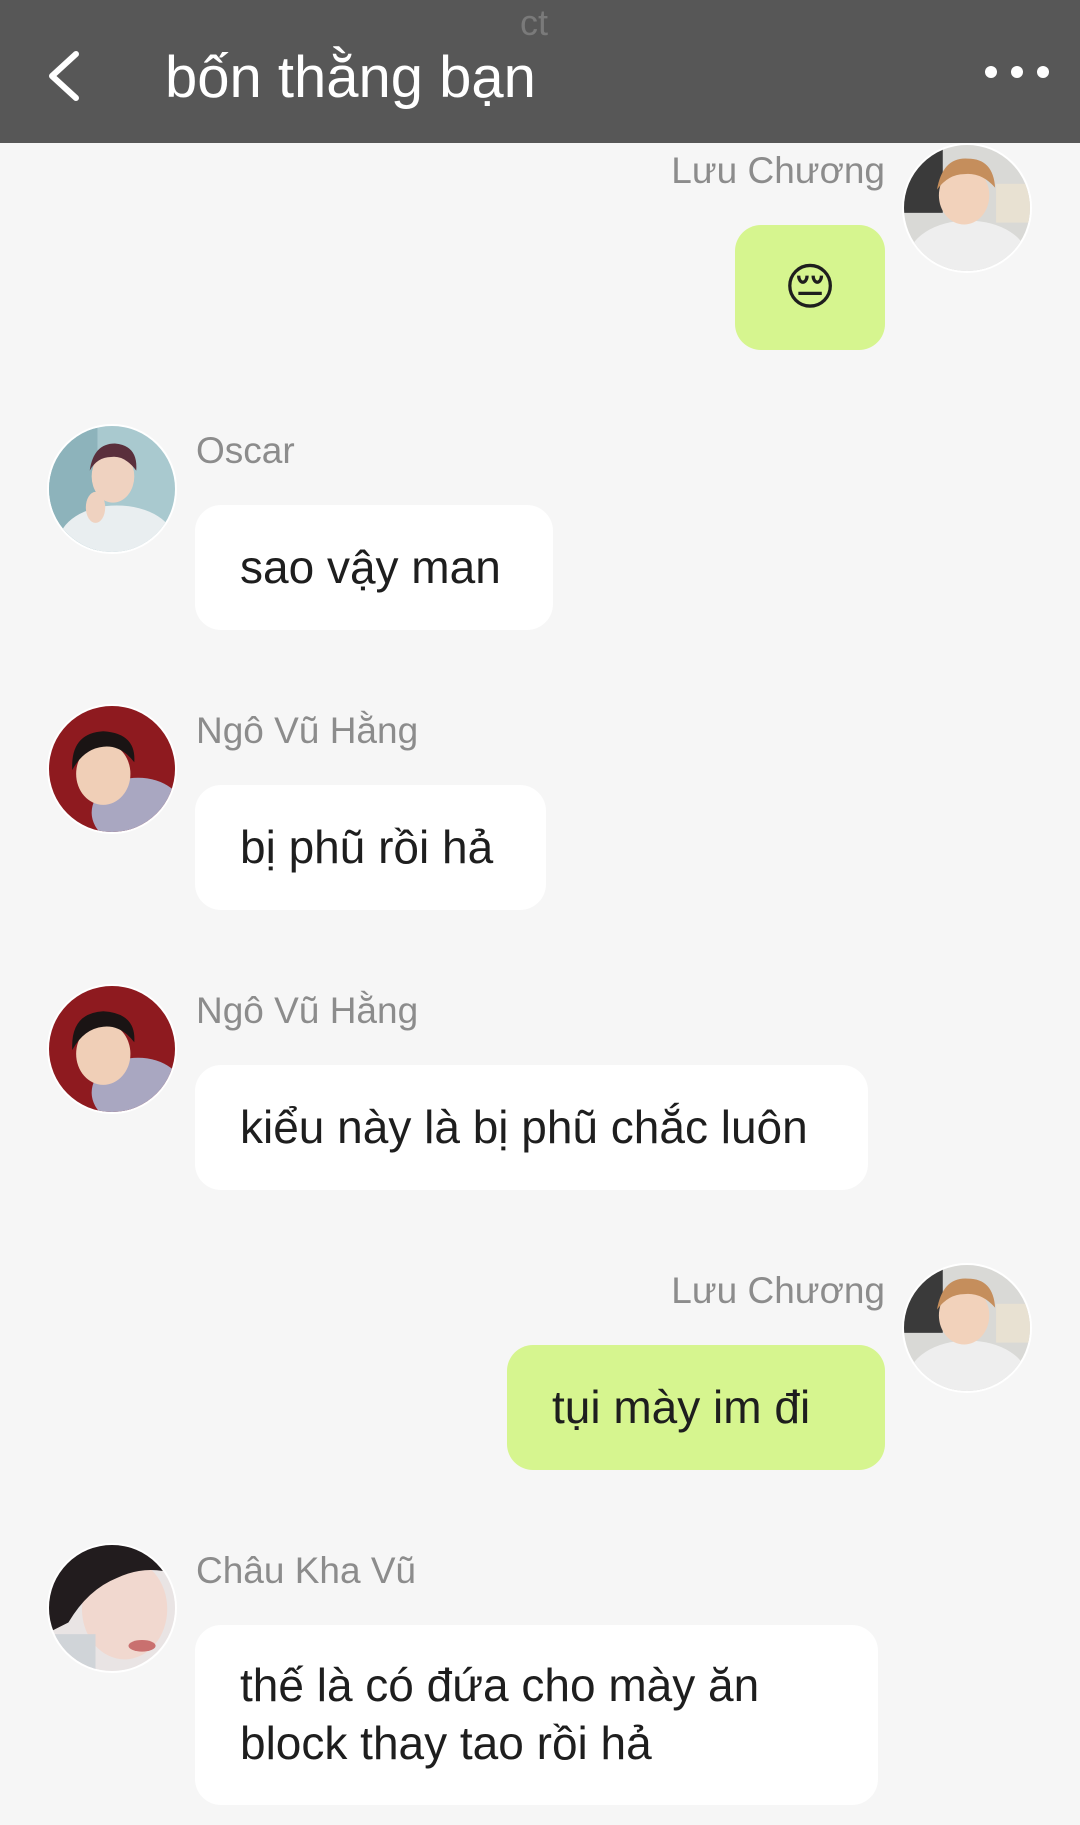 The width and height of the screenshot is (1080, 1825). I want to click on chau-kha-vu-avatar, so click(112, 1608).